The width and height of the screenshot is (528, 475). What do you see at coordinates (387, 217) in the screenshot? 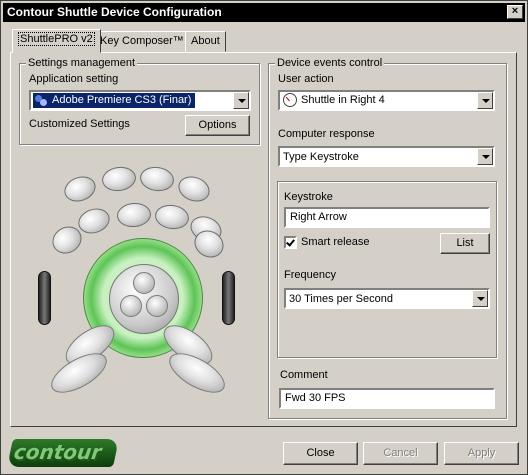
I see `keystroke-field: Right Arrow` at bounding box center [387, 217].